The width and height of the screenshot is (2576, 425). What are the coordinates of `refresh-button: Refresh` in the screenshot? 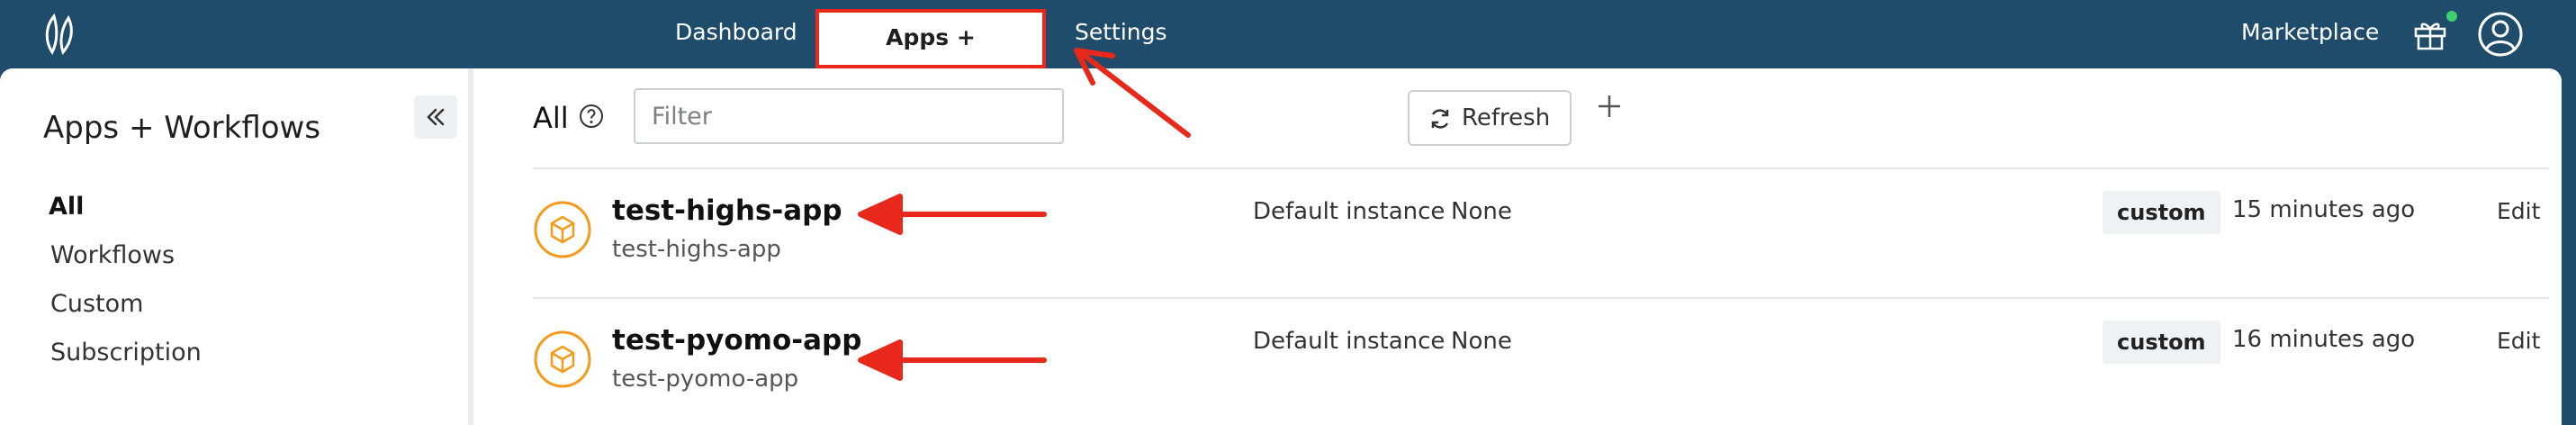 It's located at (1490, 118).